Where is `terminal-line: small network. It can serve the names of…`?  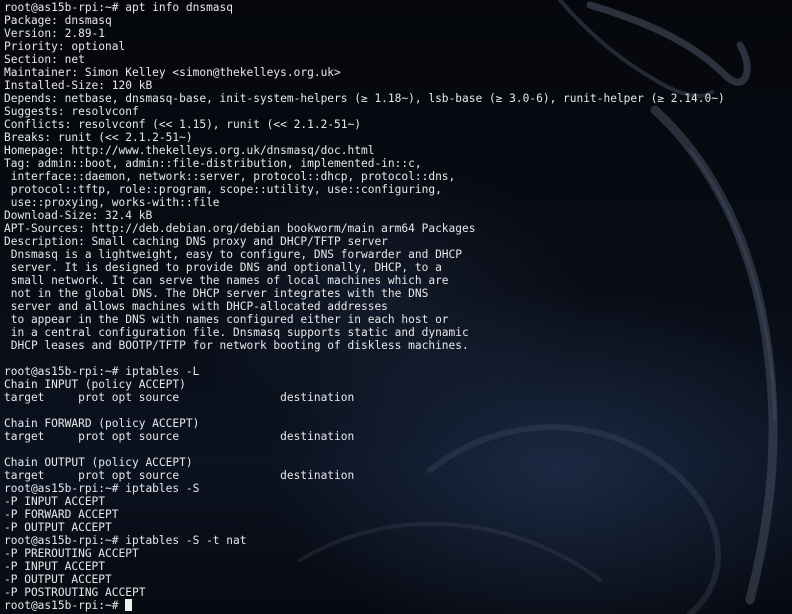 terminal-line: small network. It can serve the names of… is located at coordinates (226, 280).